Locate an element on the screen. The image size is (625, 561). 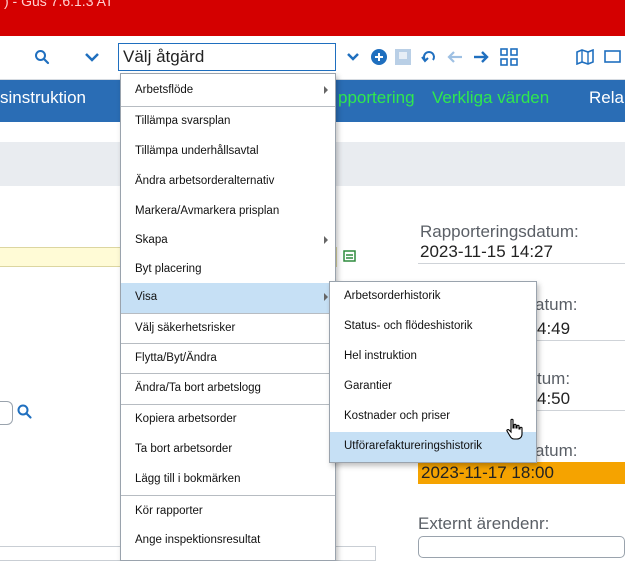
submenu-item-status-flodeshistorik: Status- och flödeshistorik is located at coordinates (433, 327).